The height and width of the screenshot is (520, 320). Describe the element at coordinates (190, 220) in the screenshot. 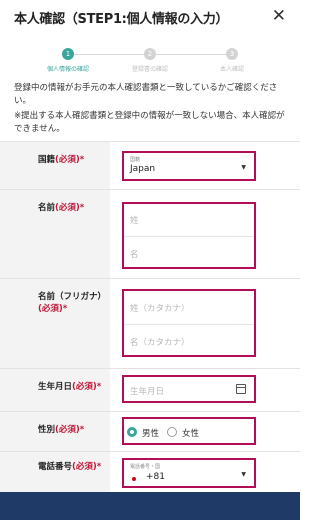

I see `last-name-input: 姓` at that location.